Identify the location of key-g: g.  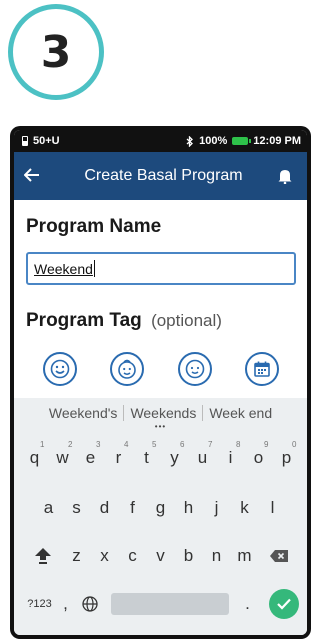
(161, 508).